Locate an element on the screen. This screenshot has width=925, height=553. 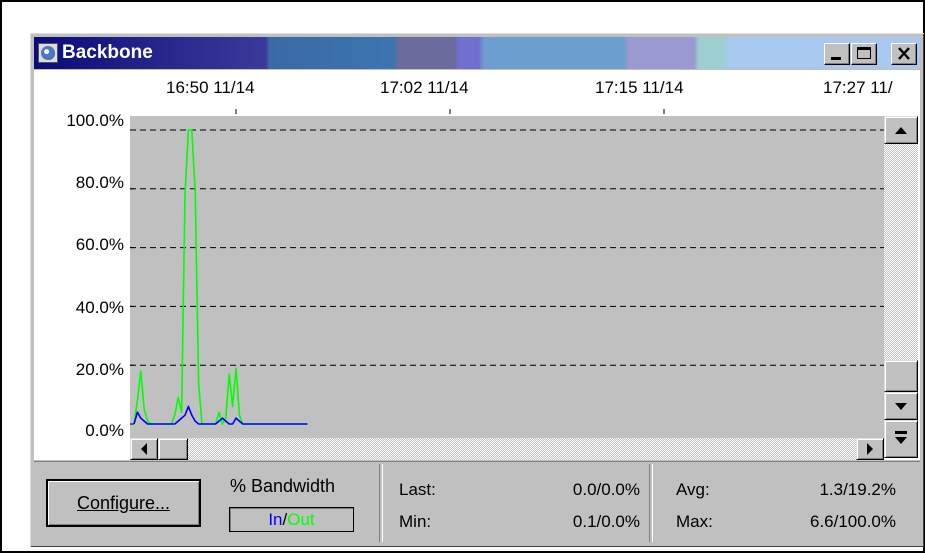
last-label: Last: is located at coordinates (417, 489).